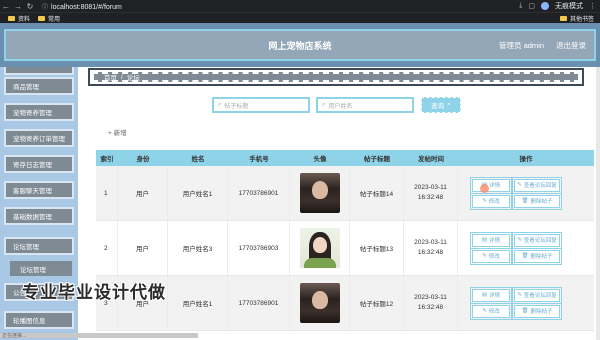  I want to click on cell-index: 1, so click(107, 193).